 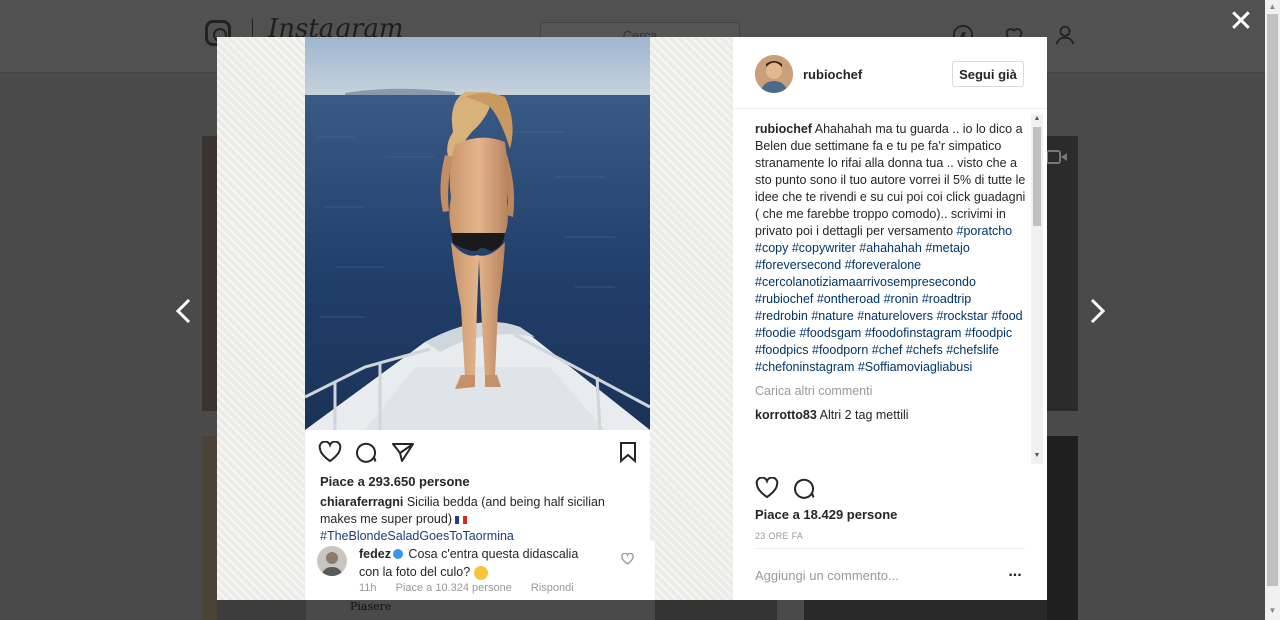 What do you see at coordinates (371, 606) in the screenshot?
I see `background-thumbnail-caption: Piasere` at bounding box center [371, 606].